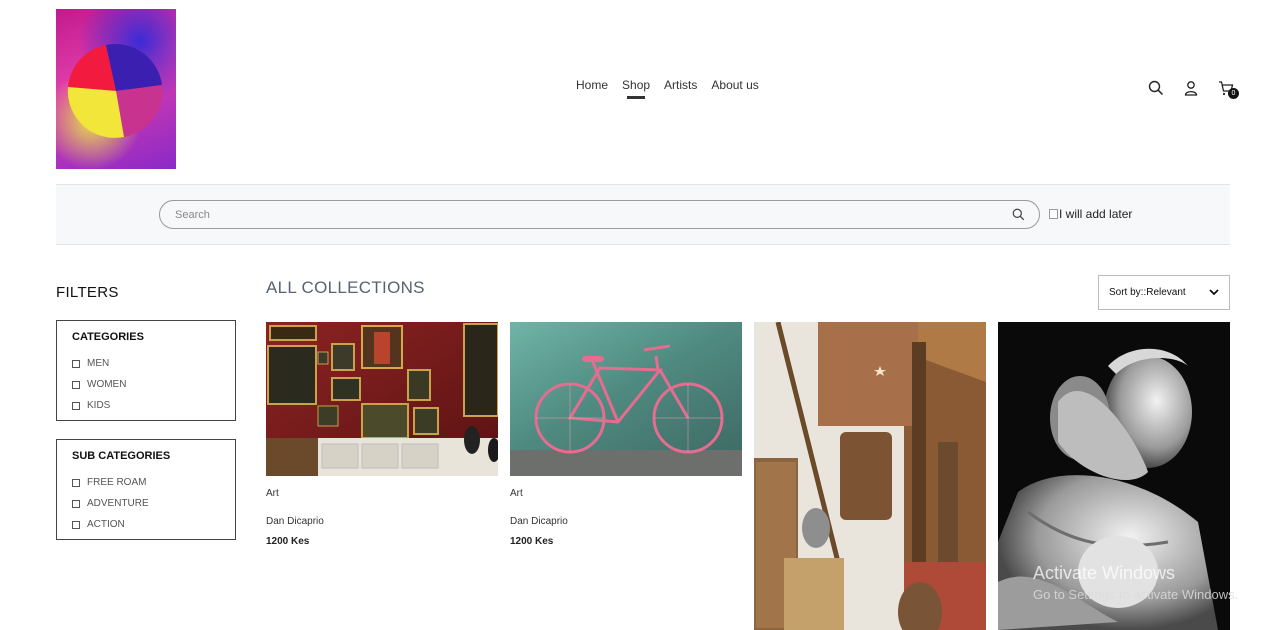 The height and width of the screenshot is (630, 1283). What do you see at coordinates (680, 85) in the screenshot?
I see `nav-artists: Artists` at bounding box center [680, 85].